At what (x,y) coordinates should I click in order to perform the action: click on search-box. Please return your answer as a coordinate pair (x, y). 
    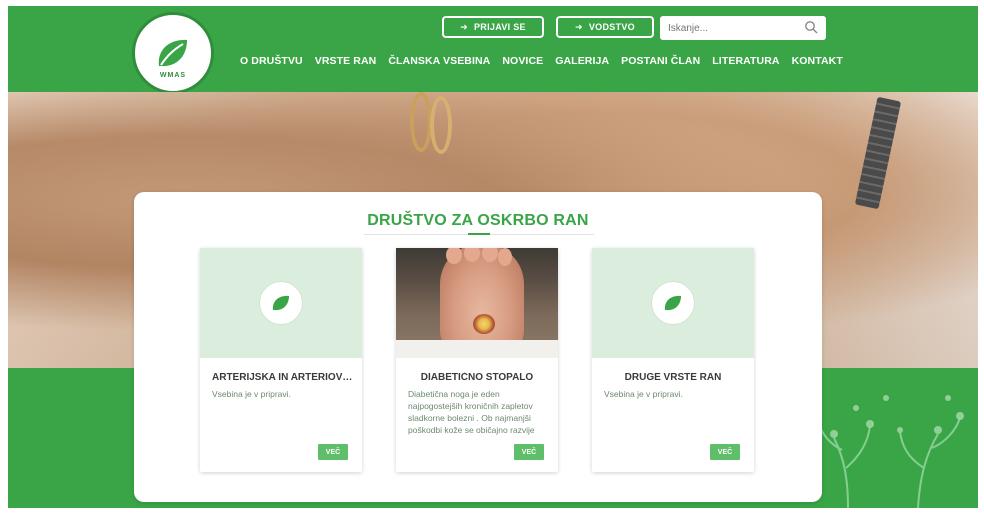
    Looking at the image, I should click on (743, 28).